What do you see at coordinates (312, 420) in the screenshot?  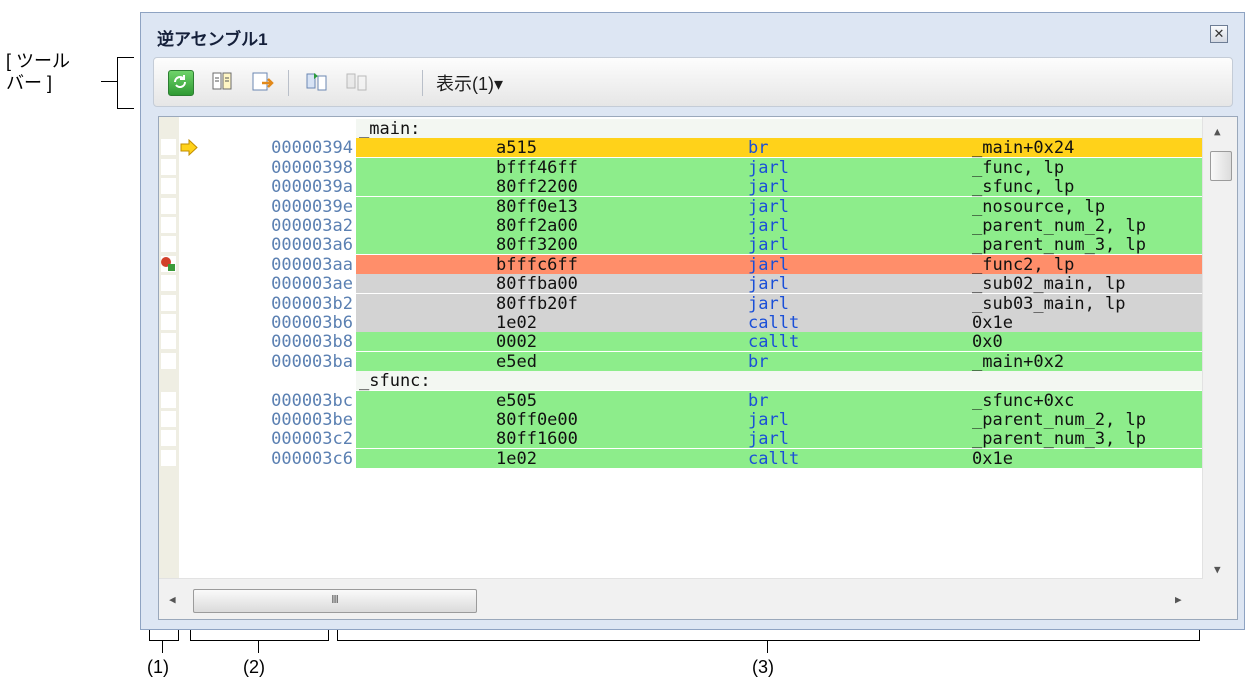 I see `address-cell: 000003be` at bounding box center [312, 420].